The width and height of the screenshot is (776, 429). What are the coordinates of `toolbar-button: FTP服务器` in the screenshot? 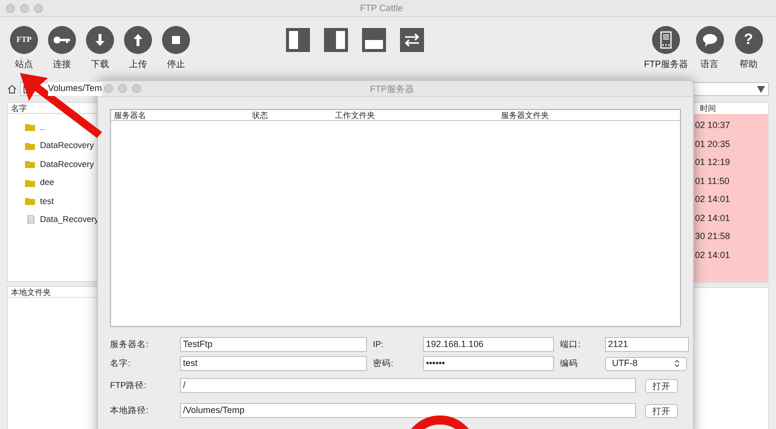 It's located at (666, 48).